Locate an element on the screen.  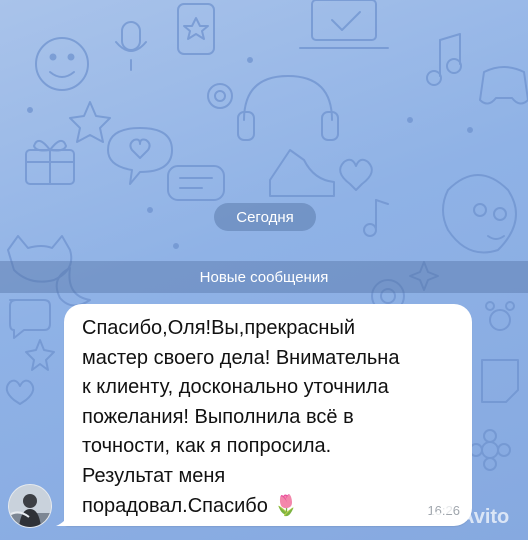
new-messages-label: Новые сообщения is located at coordinates (264, 277).